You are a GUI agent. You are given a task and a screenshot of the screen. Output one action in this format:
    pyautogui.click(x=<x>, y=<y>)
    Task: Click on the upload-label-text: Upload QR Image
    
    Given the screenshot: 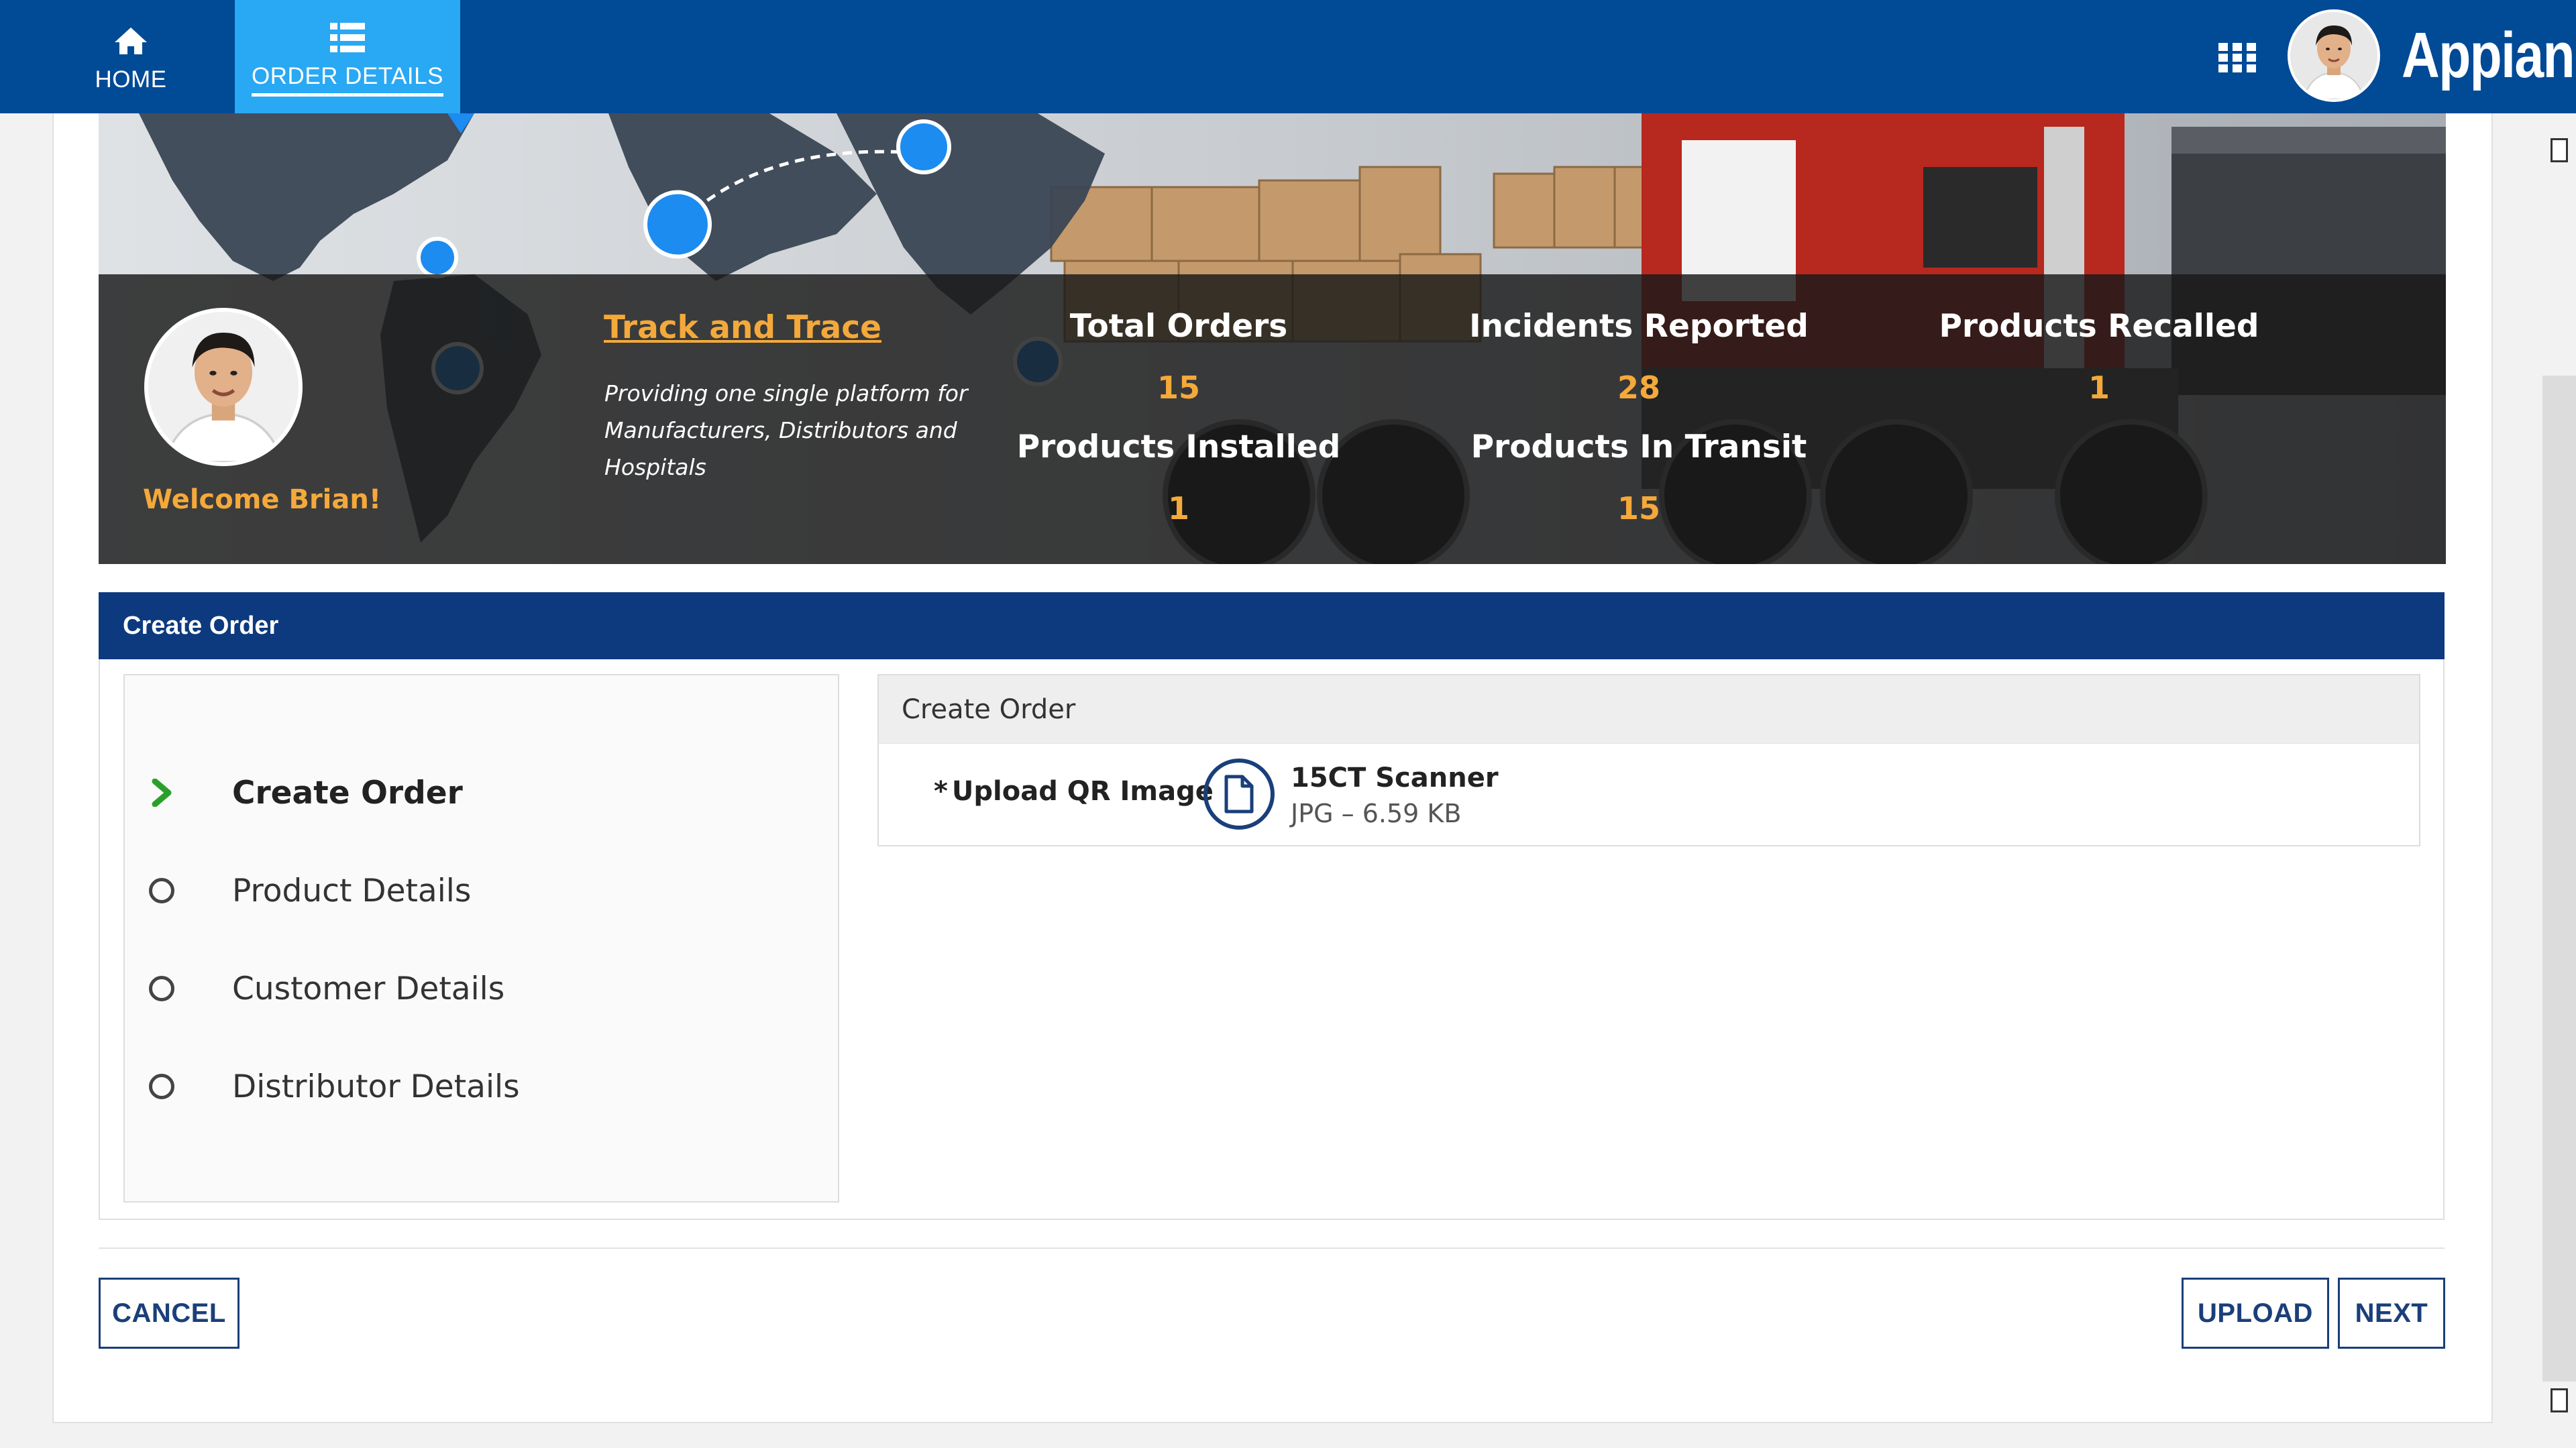 What is the action you would take?
    pyautogui.click(x=1082, y=791)
    